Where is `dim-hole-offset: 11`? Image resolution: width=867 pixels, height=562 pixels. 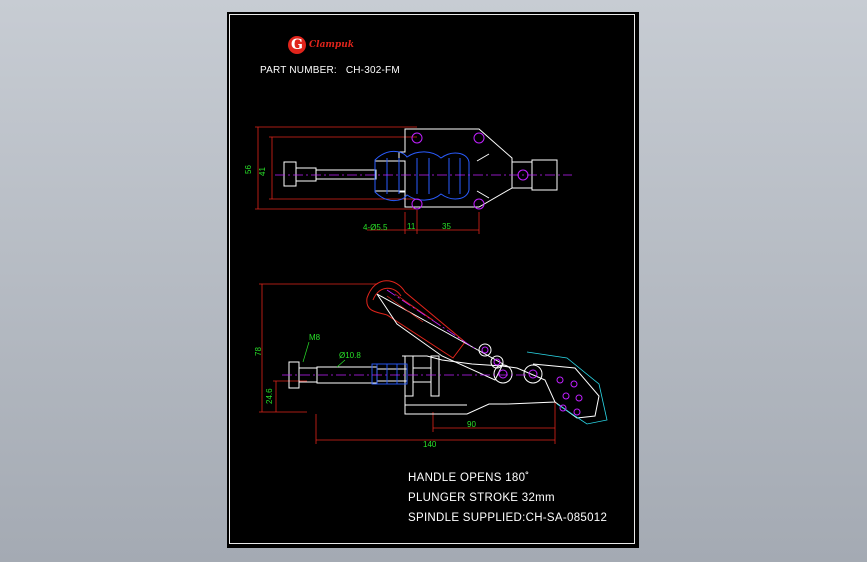 dim-hole-offset: 11 is located at coordinates (411, 226).